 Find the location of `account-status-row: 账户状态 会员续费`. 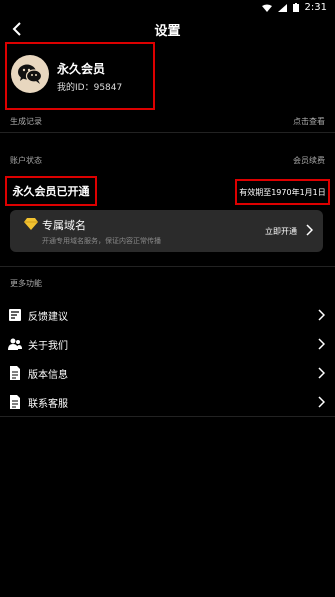

account-status-row: 账户状态 会员续费 is located at coordinates (167, 160).